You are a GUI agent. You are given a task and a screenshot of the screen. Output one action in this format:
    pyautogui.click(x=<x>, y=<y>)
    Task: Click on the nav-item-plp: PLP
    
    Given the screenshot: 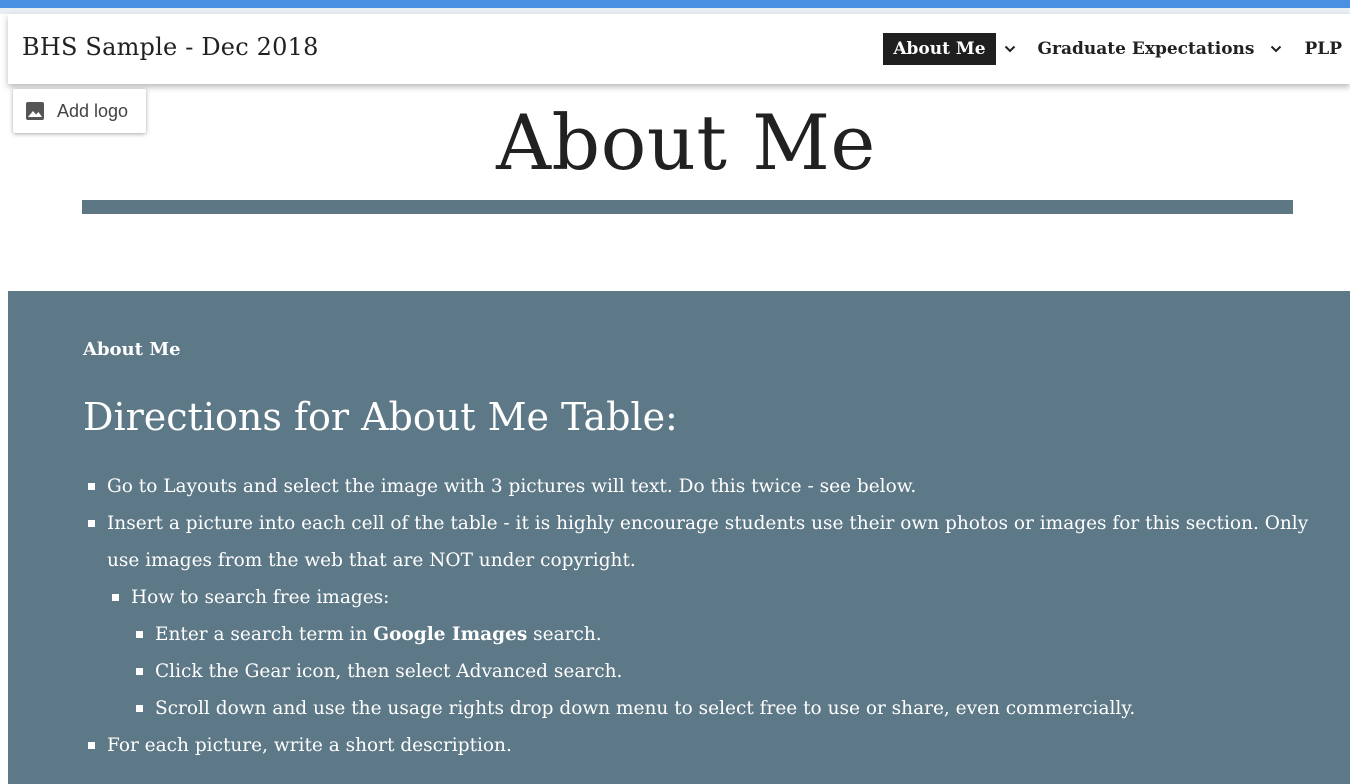 What is the action you would take?
    pyautogui.click(x=1323, y=49)
    